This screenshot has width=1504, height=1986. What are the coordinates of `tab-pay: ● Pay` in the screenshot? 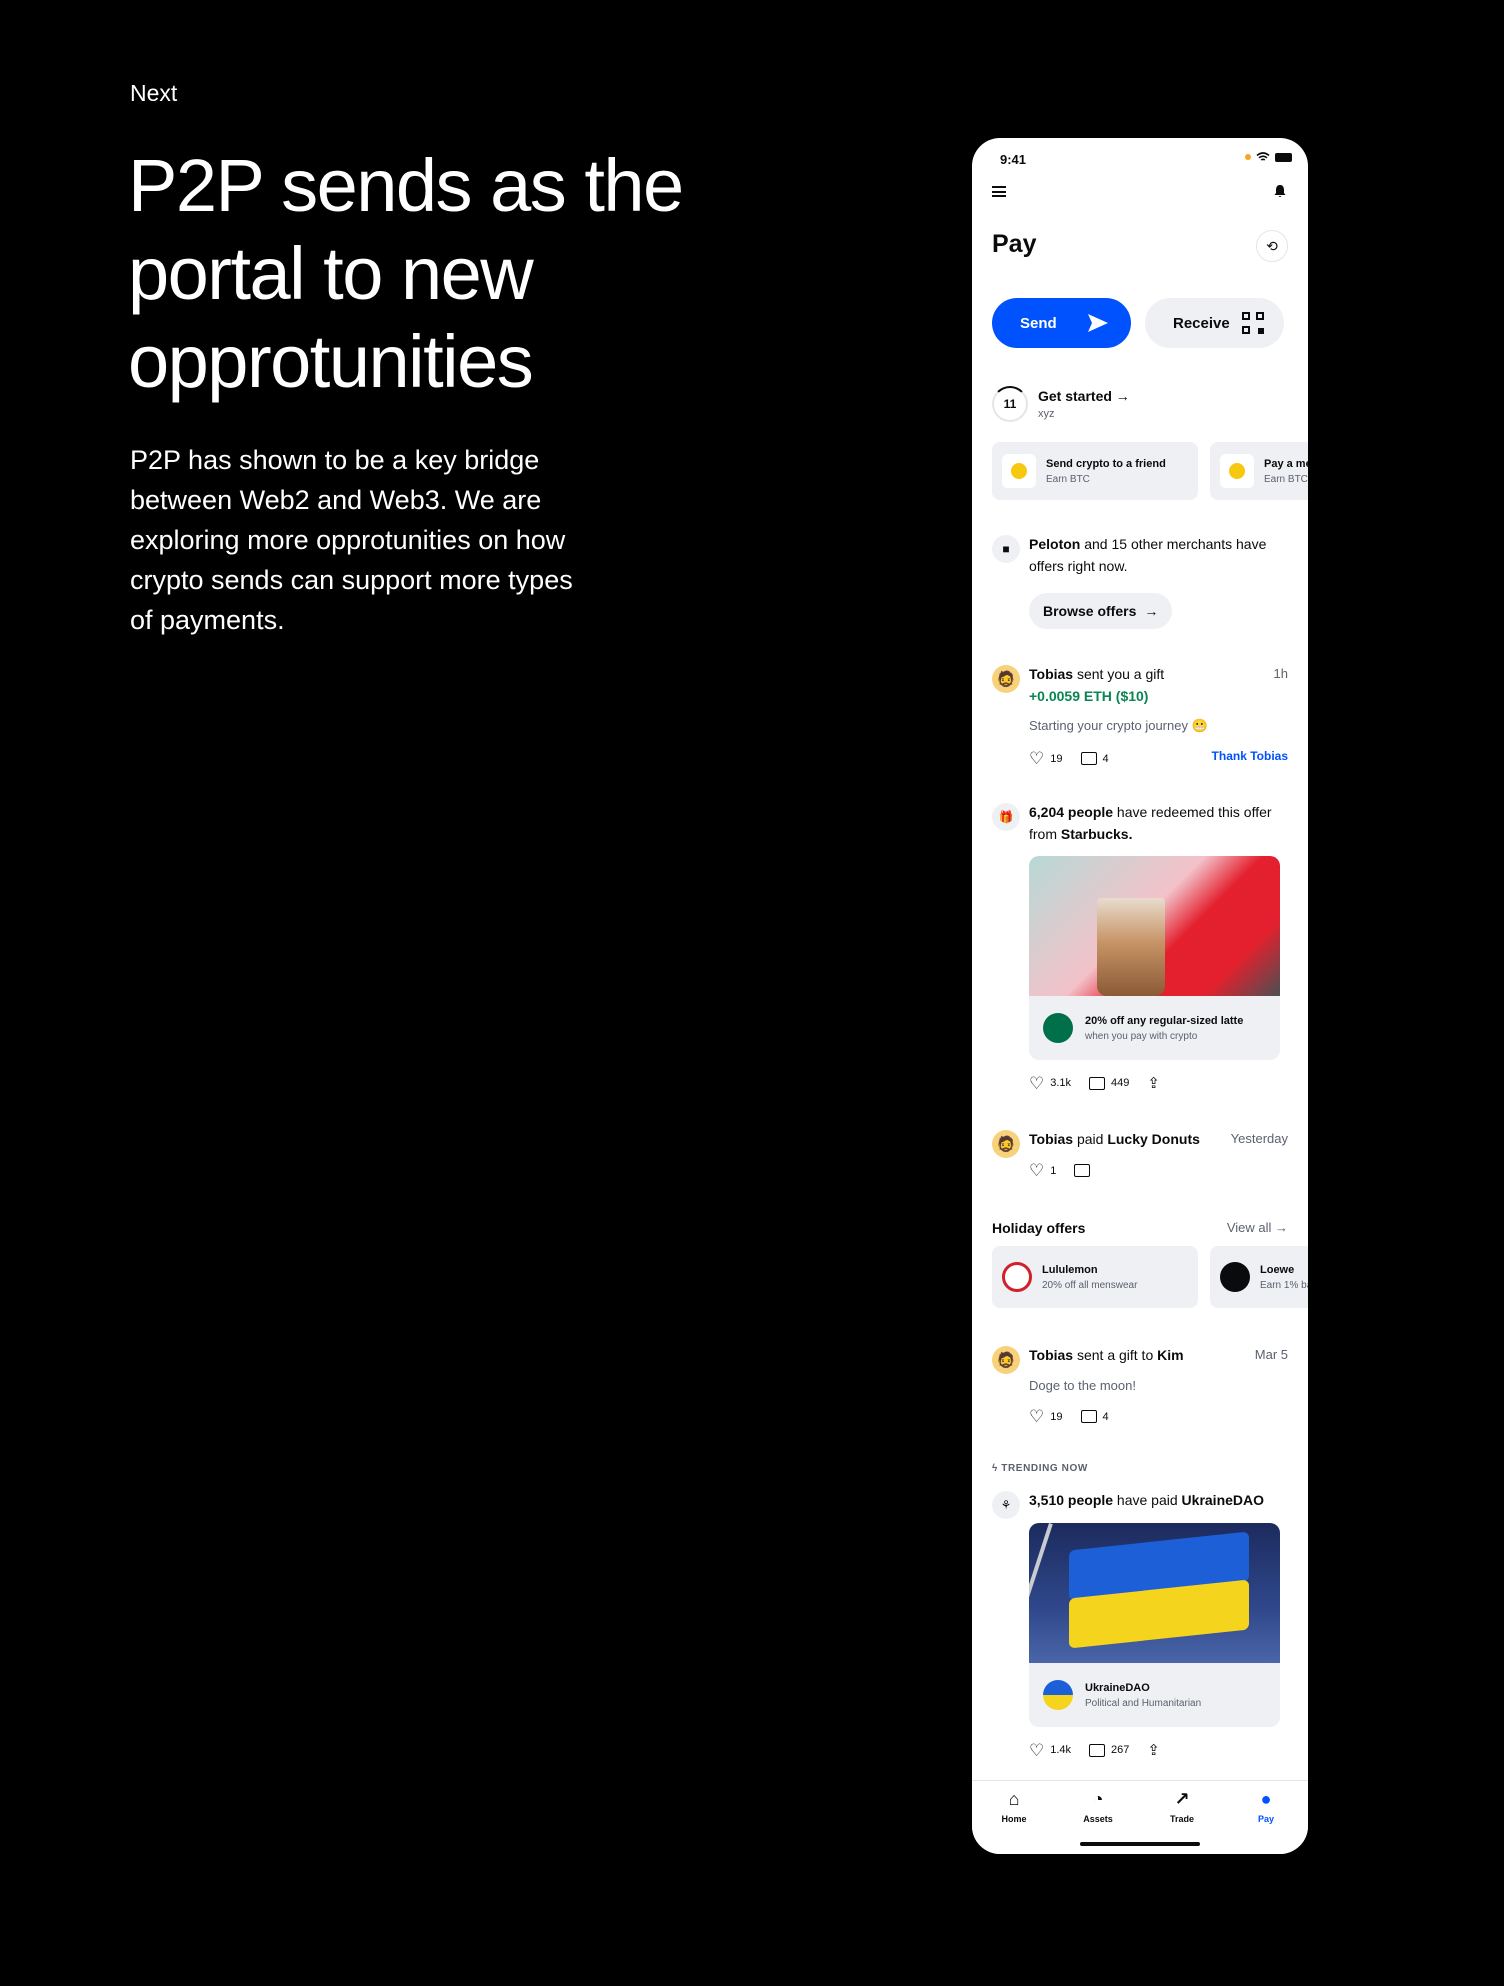 It's located at (1266, 1817).